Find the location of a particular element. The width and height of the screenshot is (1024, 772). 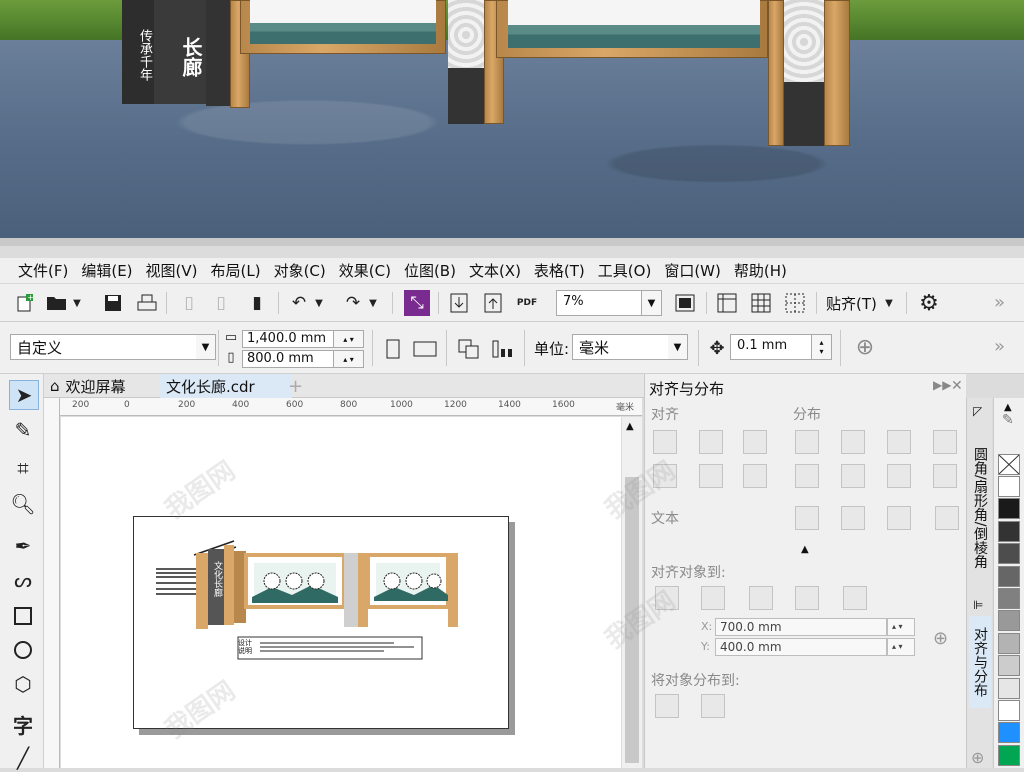

add-docker-icon: ⊕ is located at coordinates (977, 757).